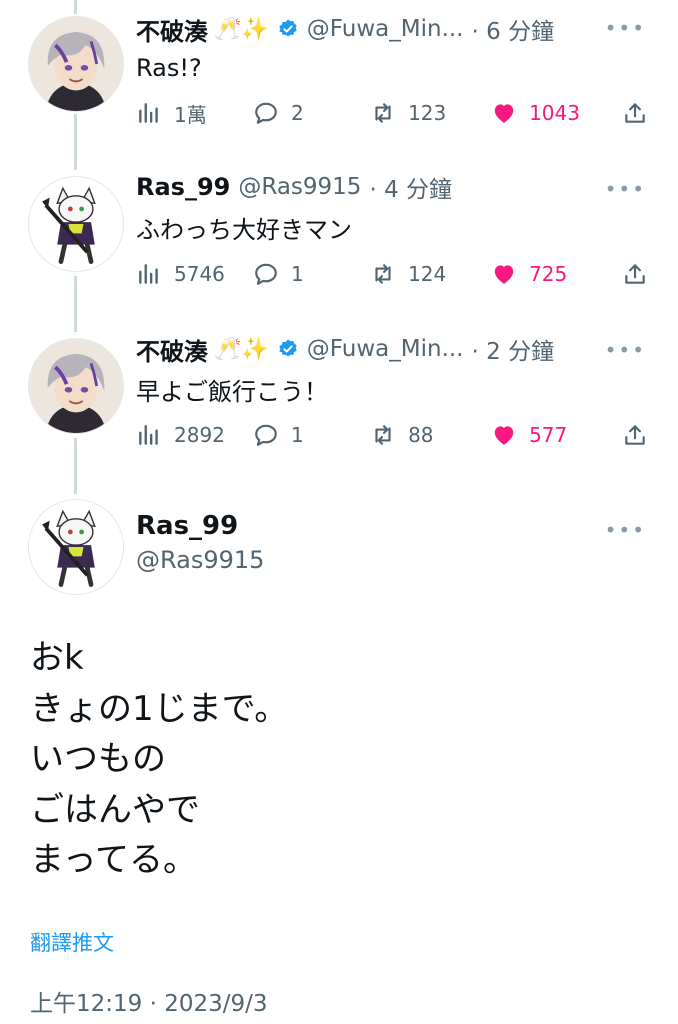  I want to click on reply-button: 2, so click(311, 113).